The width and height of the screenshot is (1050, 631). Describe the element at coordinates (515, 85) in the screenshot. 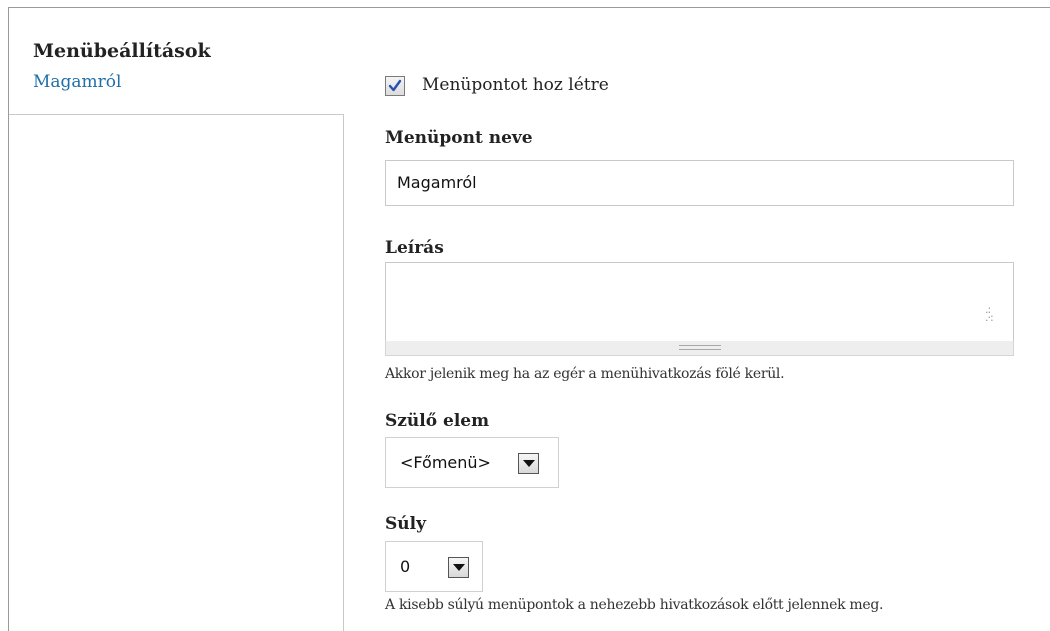

I see `create-menu-item-label: Menüpontot hoz létre` at that location.